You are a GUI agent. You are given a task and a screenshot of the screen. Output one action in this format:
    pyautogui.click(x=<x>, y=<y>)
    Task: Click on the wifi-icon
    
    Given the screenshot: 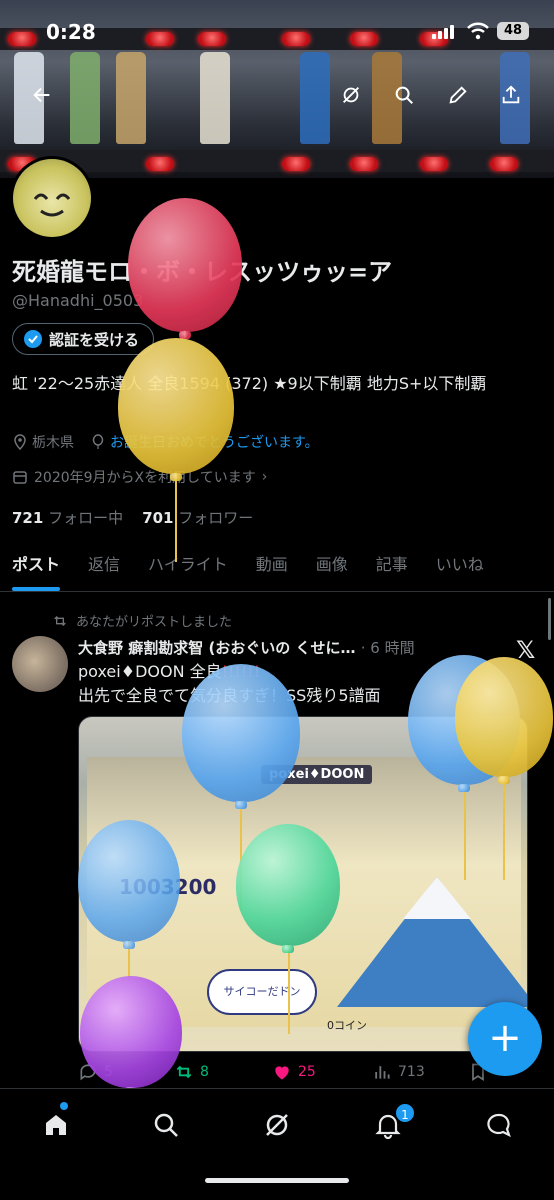 What is the action you would take?
    pyautogui.click(x=478, y=31)
    